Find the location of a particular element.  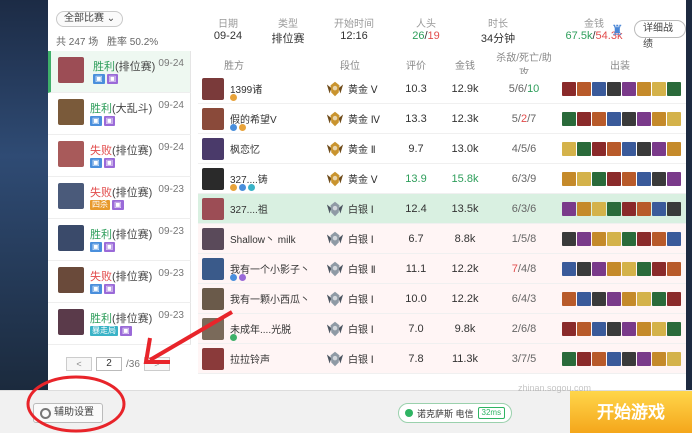

player-row: 假的希望V 黄金 Ⅳ 13.3 12.3k 5/2/7 is located at coordinates (442, 119).